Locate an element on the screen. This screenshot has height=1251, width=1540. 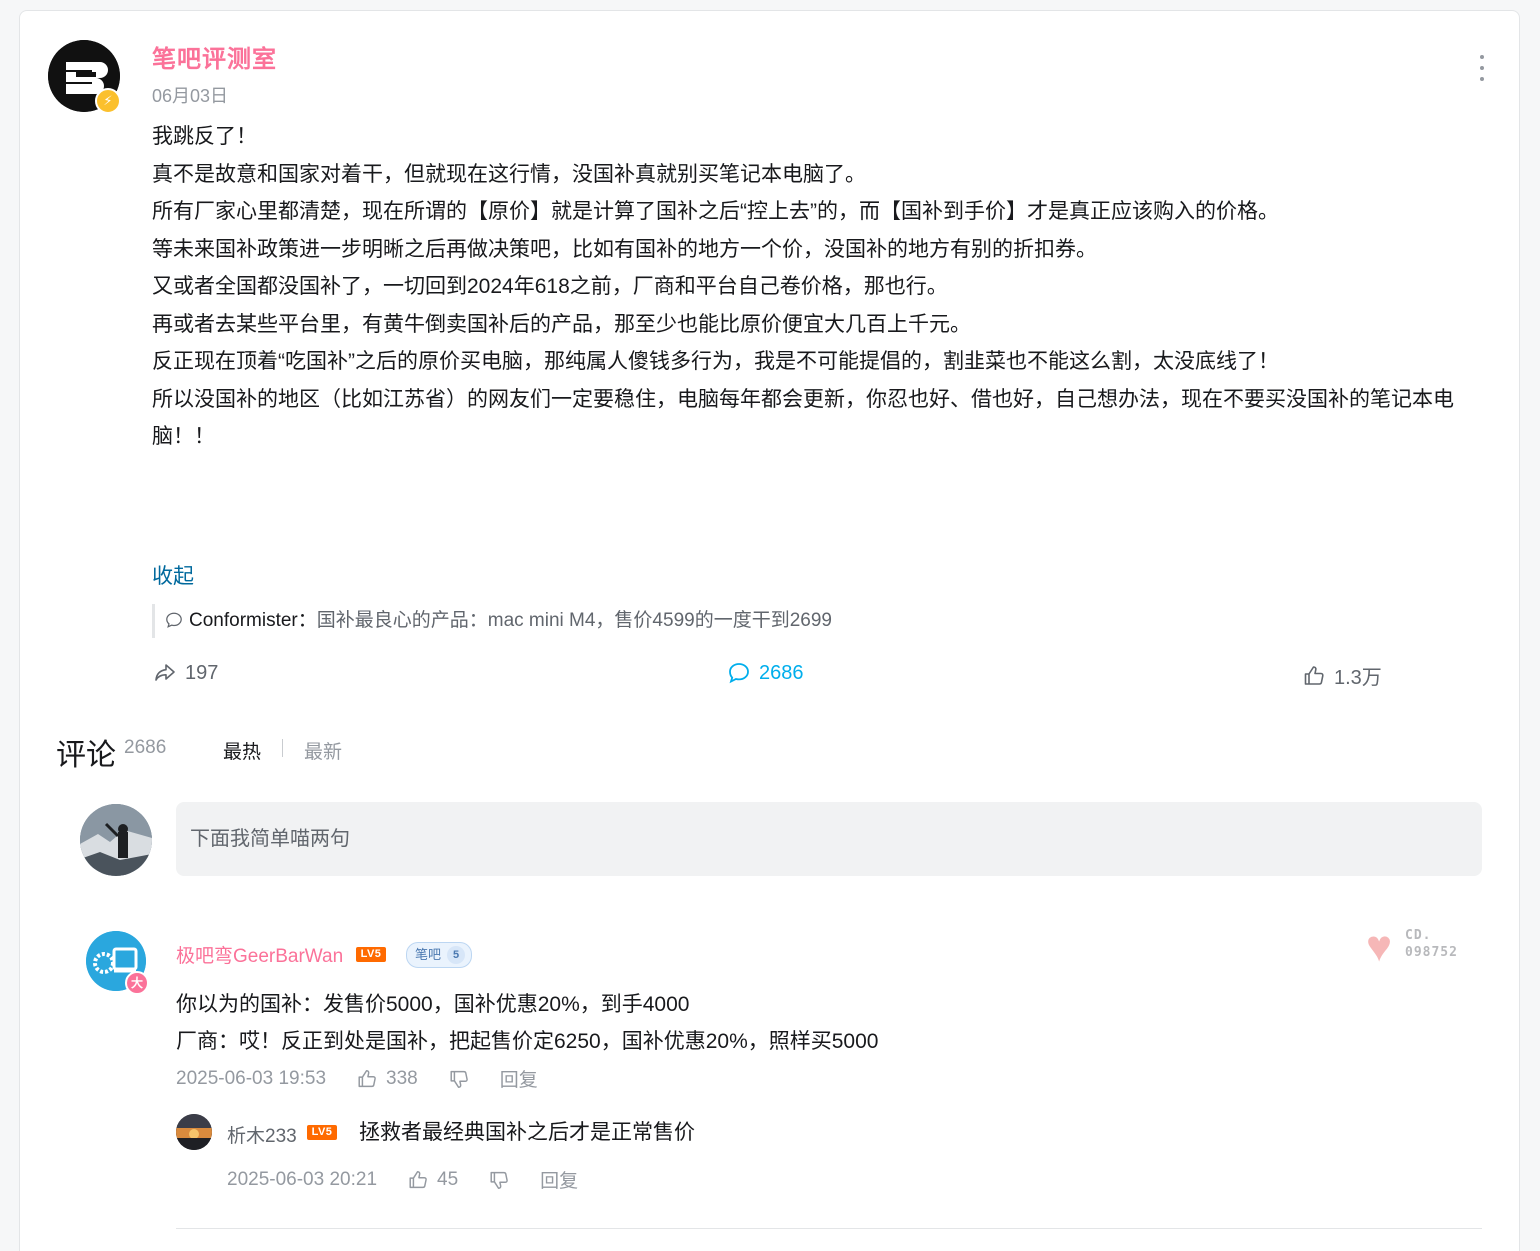
comment-icon is located at coordinates (739, 673).